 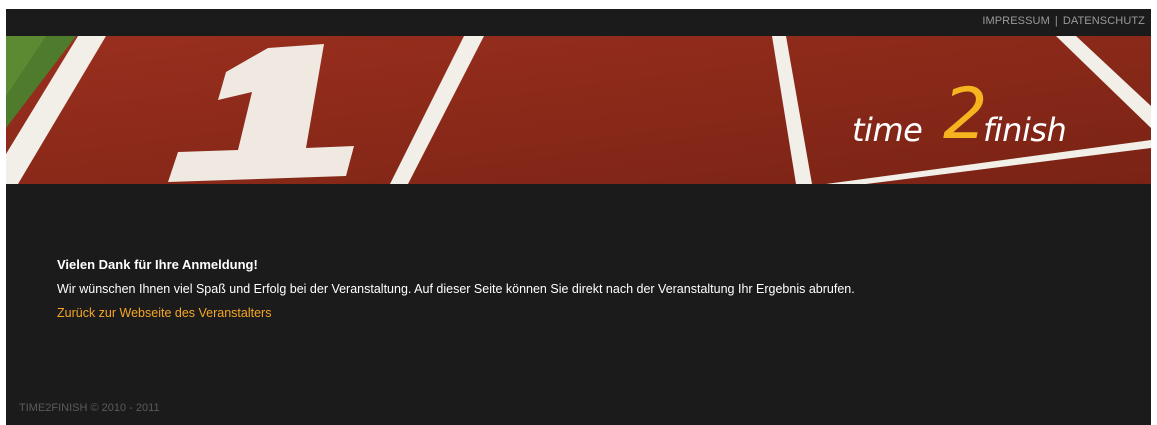 What do you see at coordinates (887, 130) in the screenshot?
I see `logo-part-time: time` at bounding box center [887, 130].